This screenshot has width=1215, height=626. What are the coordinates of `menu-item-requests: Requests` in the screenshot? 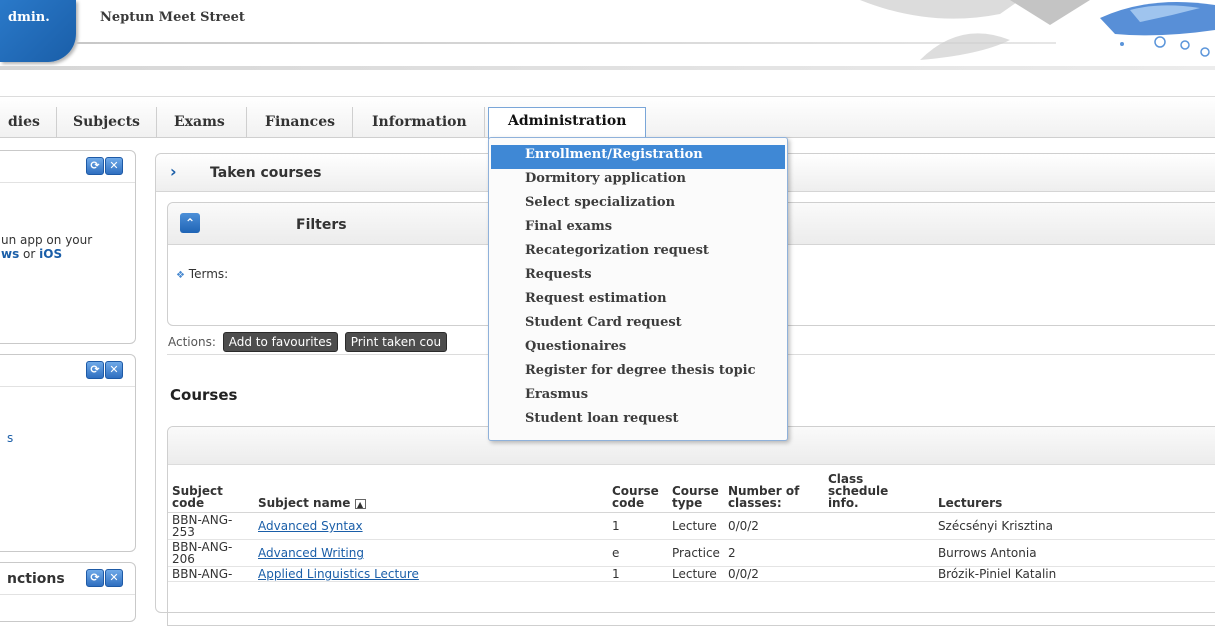 It's located at (638, 277).